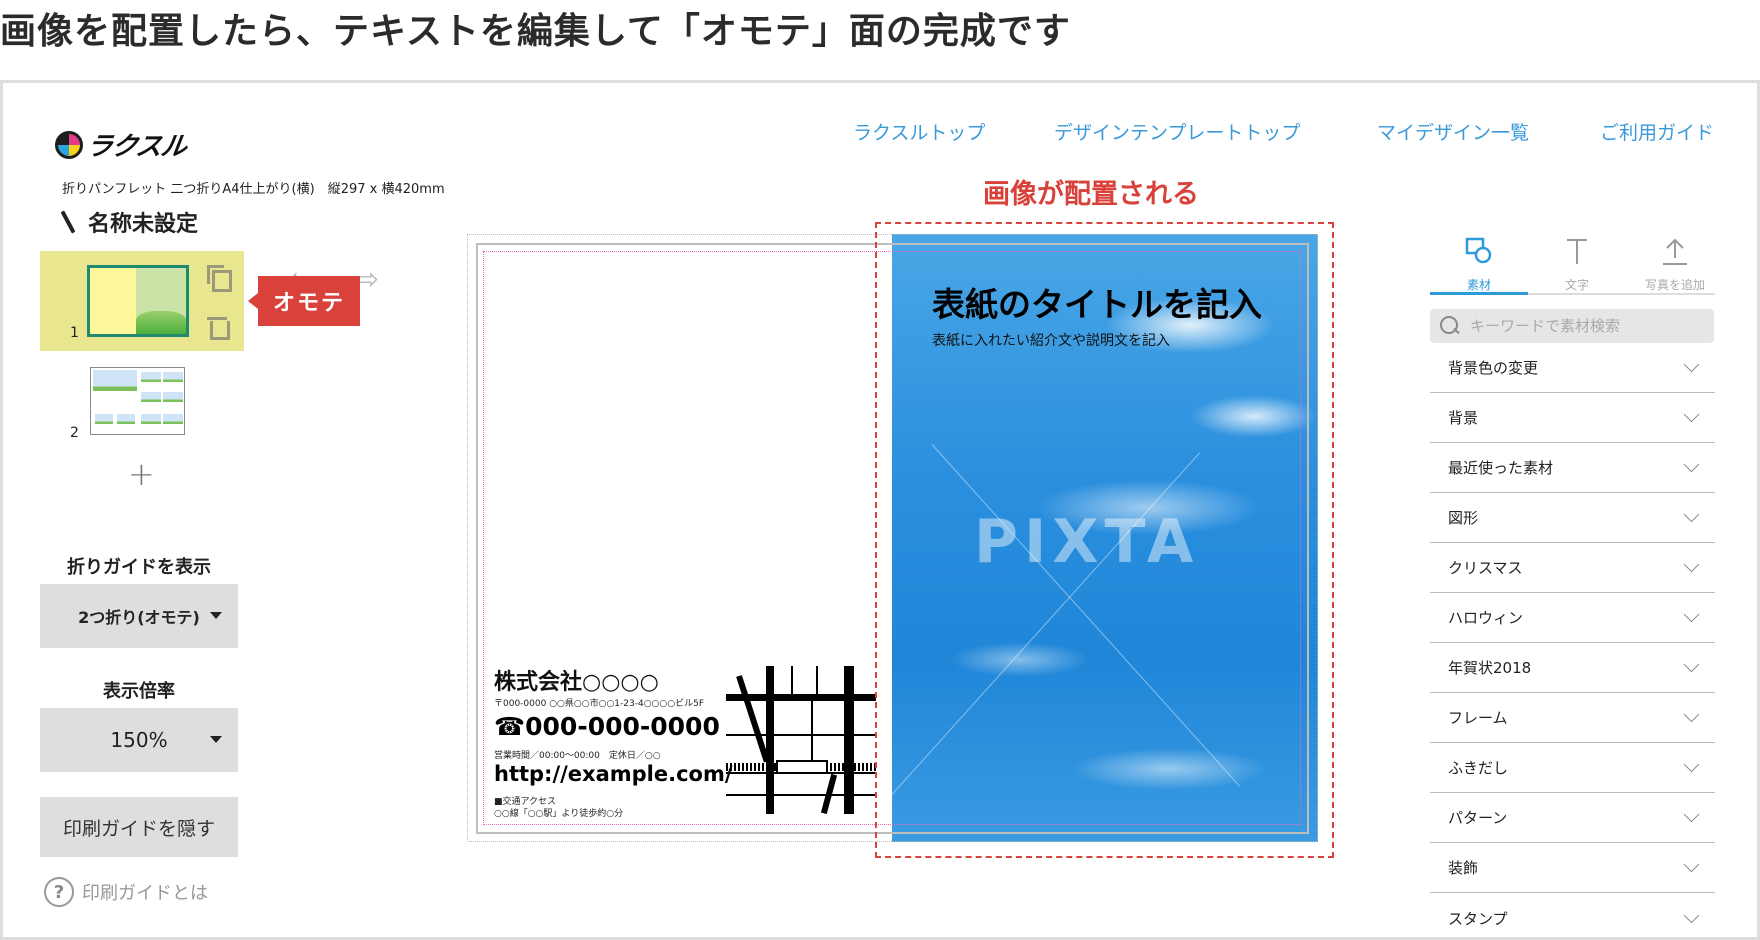  What do you see at coordinates (1572, 768) in the screenshot?
I see `category-item: ふきだし` at bounding box center [1572, 768].